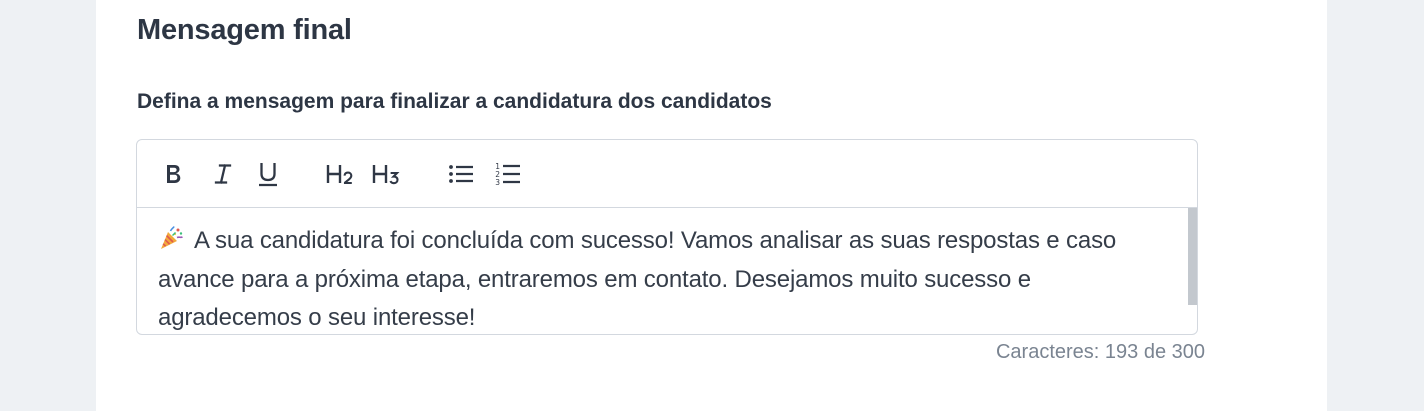  Describe the element at coordinates (1192, 256) in the screenshot. I see `editor-scrollbar` at that location.